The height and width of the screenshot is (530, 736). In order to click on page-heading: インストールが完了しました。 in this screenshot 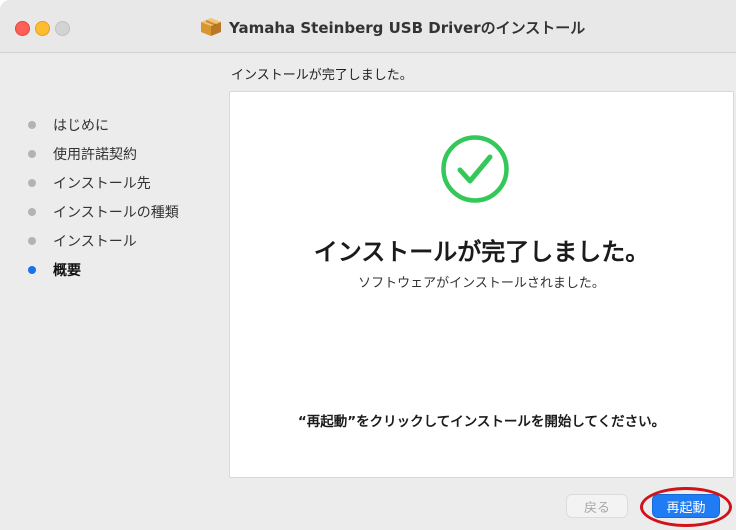, I will do `click(322, 75)`.